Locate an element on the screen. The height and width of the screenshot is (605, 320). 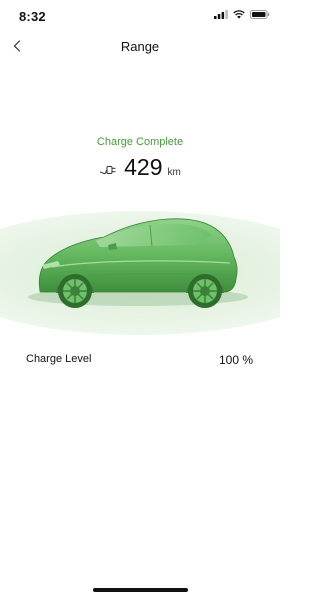
signal-icon is located at coordinates (221, 14).